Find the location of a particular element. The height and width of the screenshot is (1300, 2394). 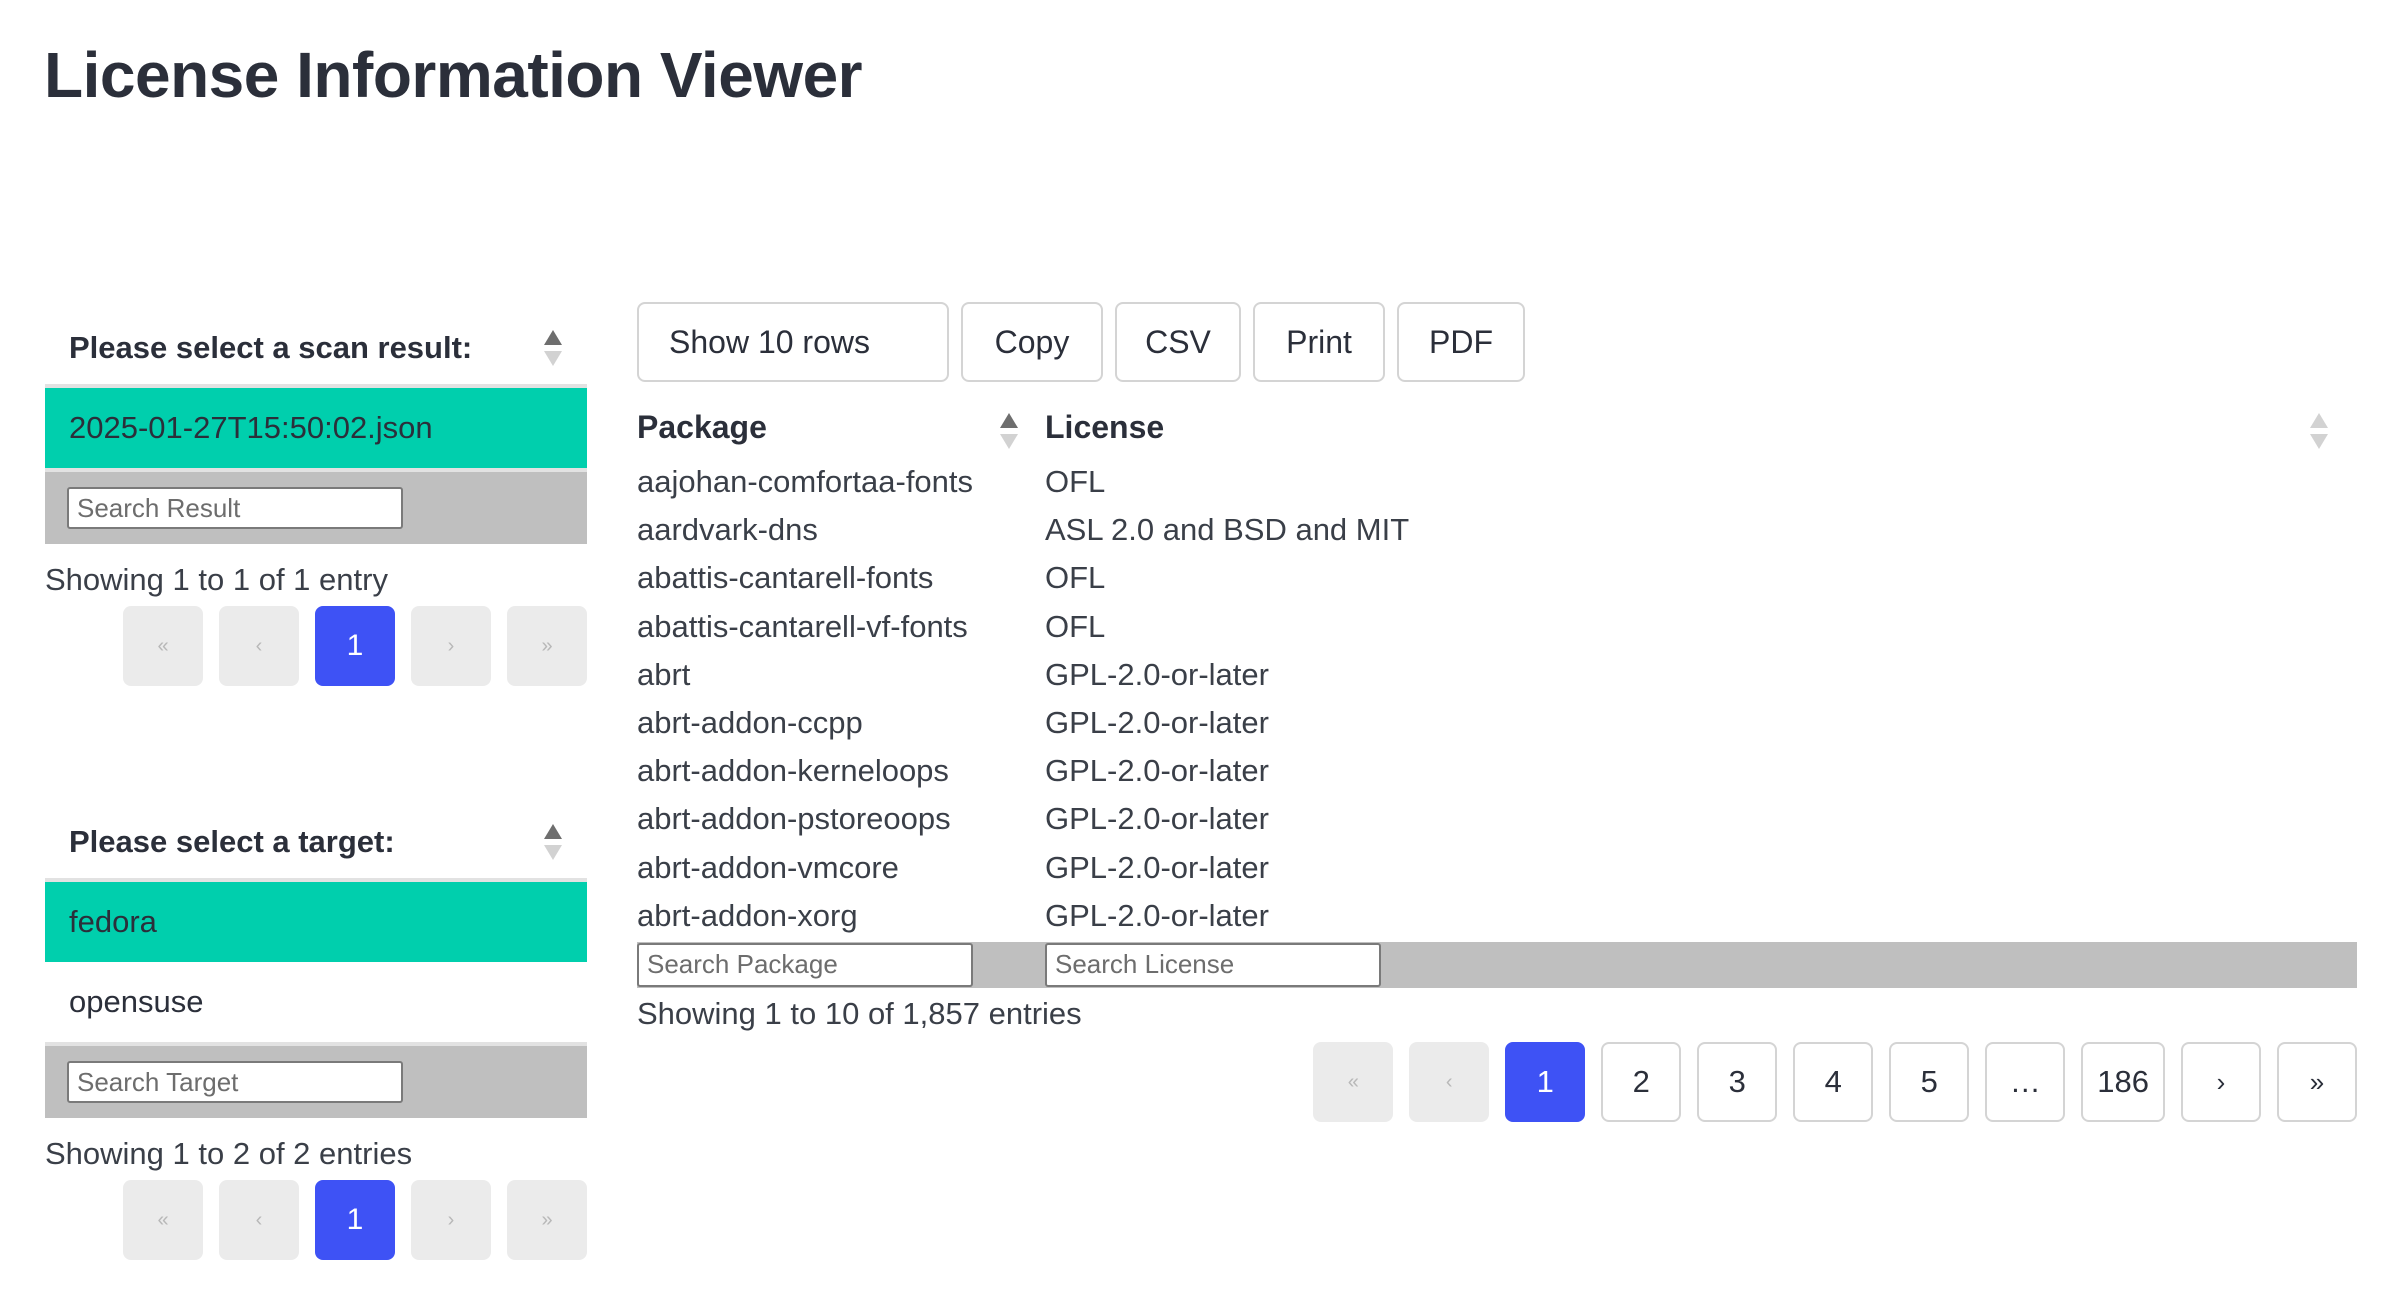

package-cell: abattis-cantarell-fonts is located at coordinates (785, 578).